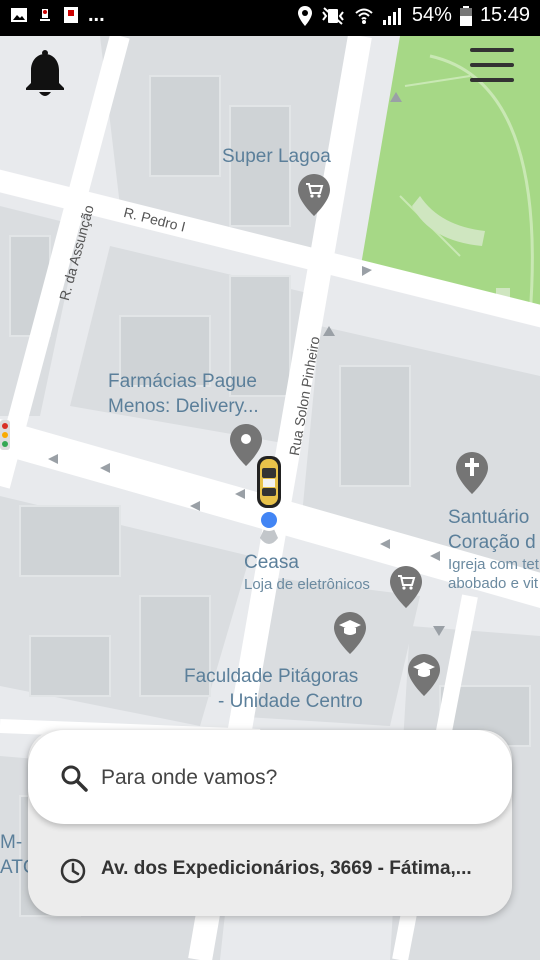 The width and height of the screenshot is (540, 960). What do you see at coordinates (488, 518) in the screenshot?
I see `poi-santuario-label-line1: Santuário` at bounding box center [488, 518].